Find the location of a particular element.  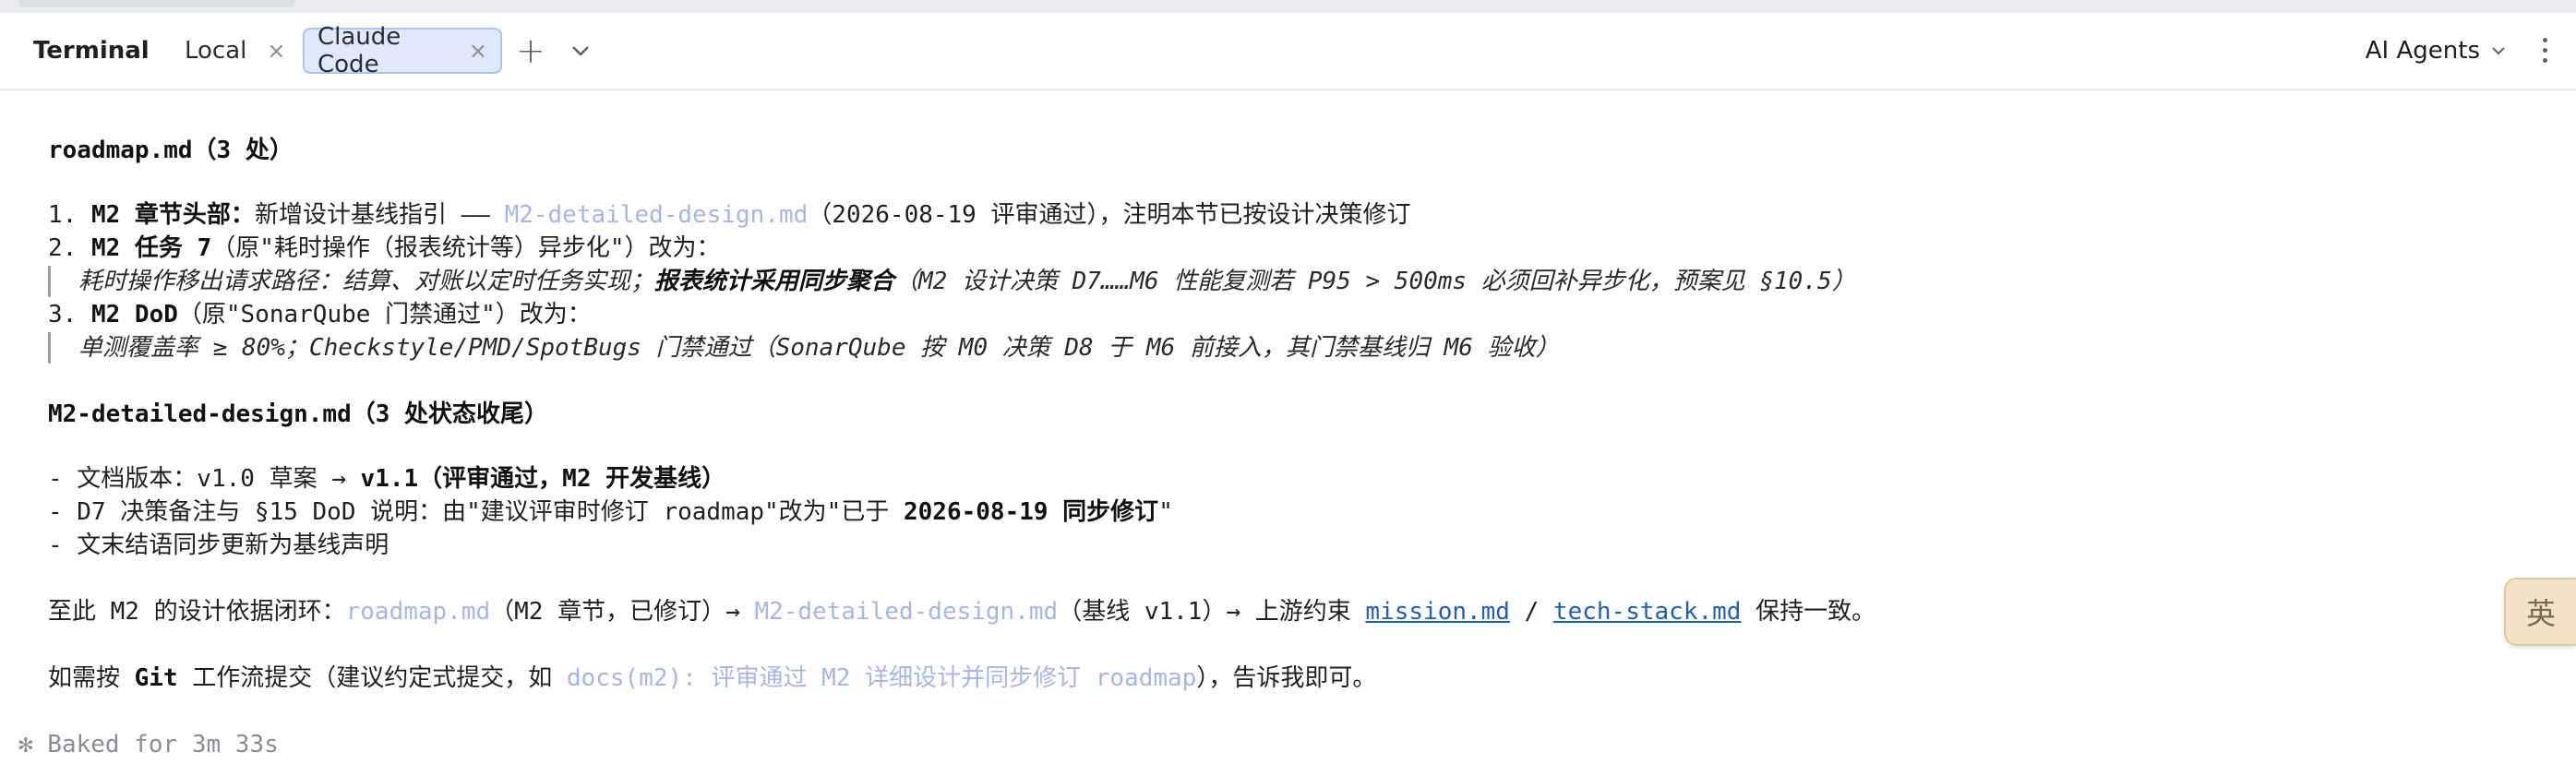

tab-local: Local × is located at coordinates (236, 51).